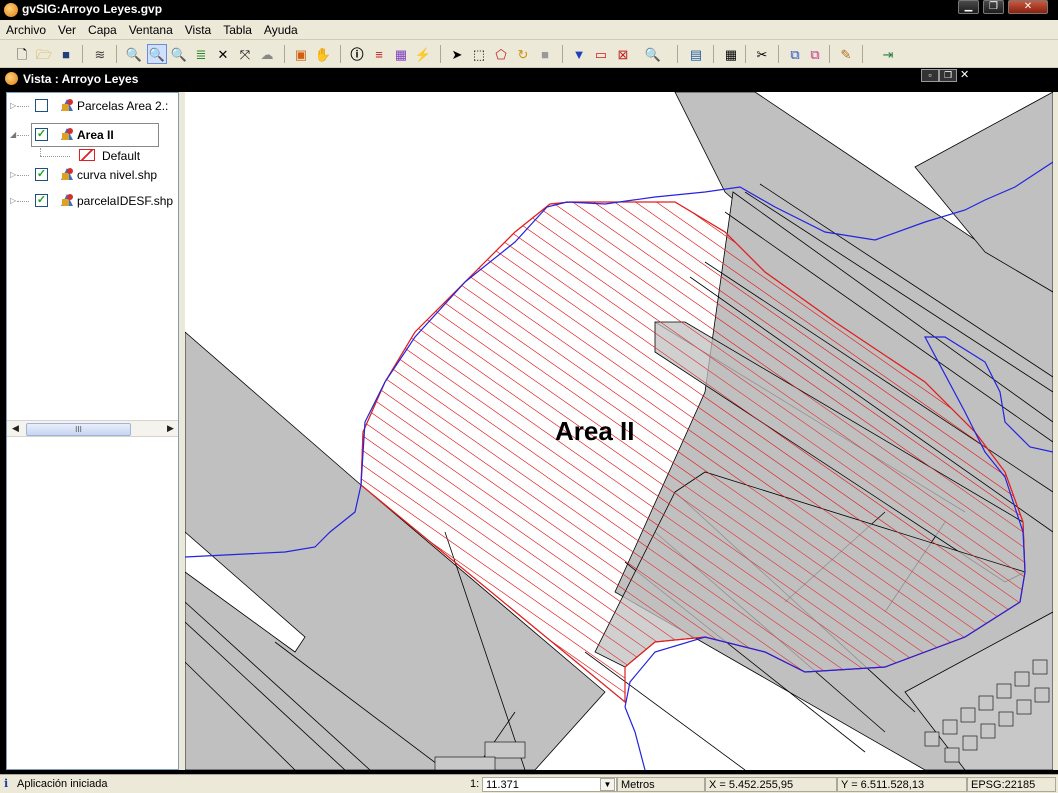  What do you see at coordinates (81, 79) in the screenshot?
I see `view-title: Vista : Arroyo Leyes` at bounding box center [81, 79].